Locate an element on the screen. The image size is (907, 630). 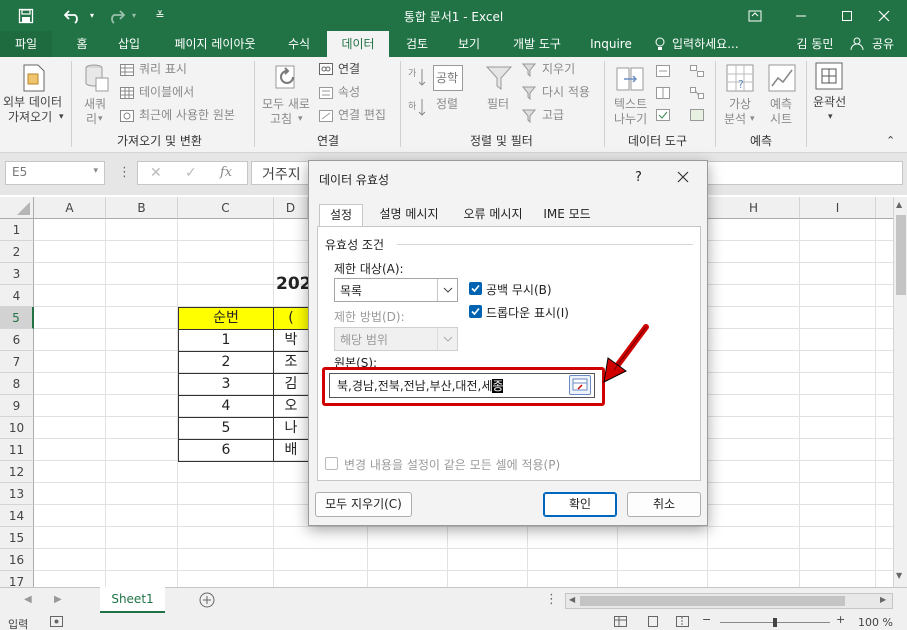
refresh-all-label-2: 고침 is located at coordinates (281, 119).